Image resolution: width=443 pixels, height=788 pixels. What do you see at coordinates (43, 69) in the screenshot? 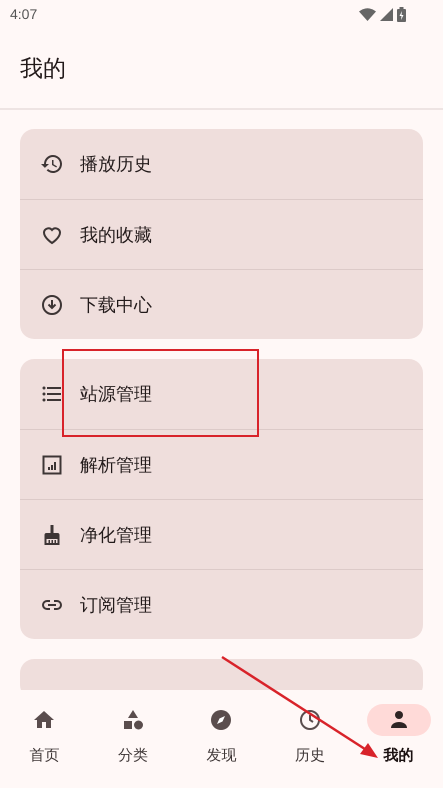
I see `page-title: 我的` at bounding box center [43, 69].